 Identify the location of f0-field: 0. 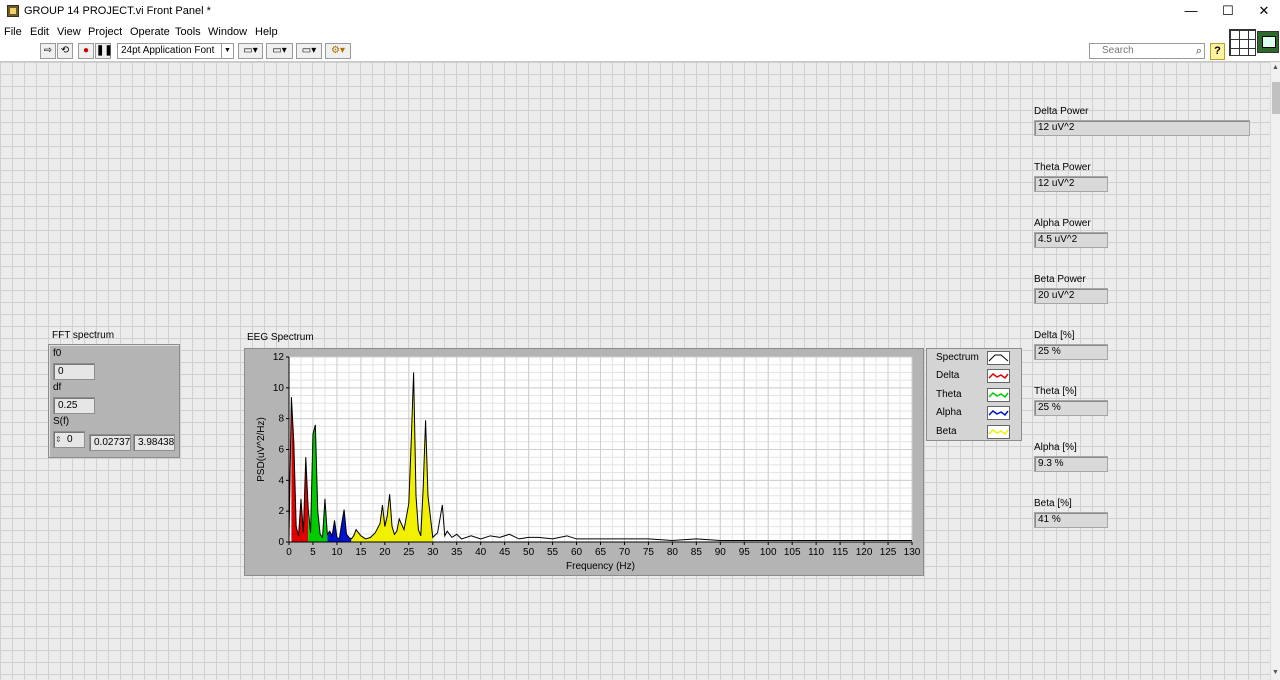
(74, 371).